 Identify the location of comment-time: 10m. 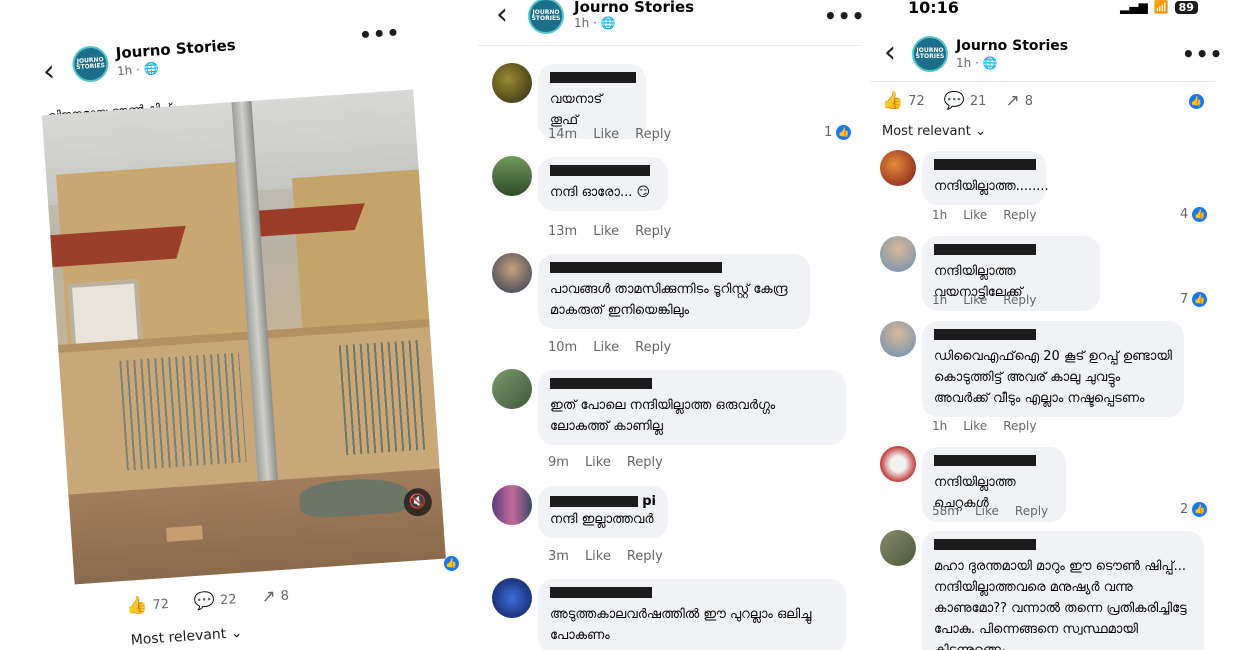
(563, 347).